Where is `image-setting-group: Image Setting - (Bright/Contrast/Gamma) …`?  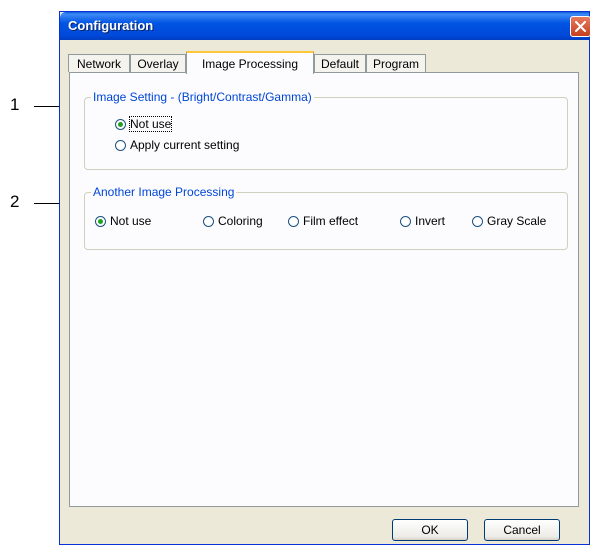 image-setting-group: Image Setting - (Bright/Contrast/Gamma) … is located at coordinates (326, 130).